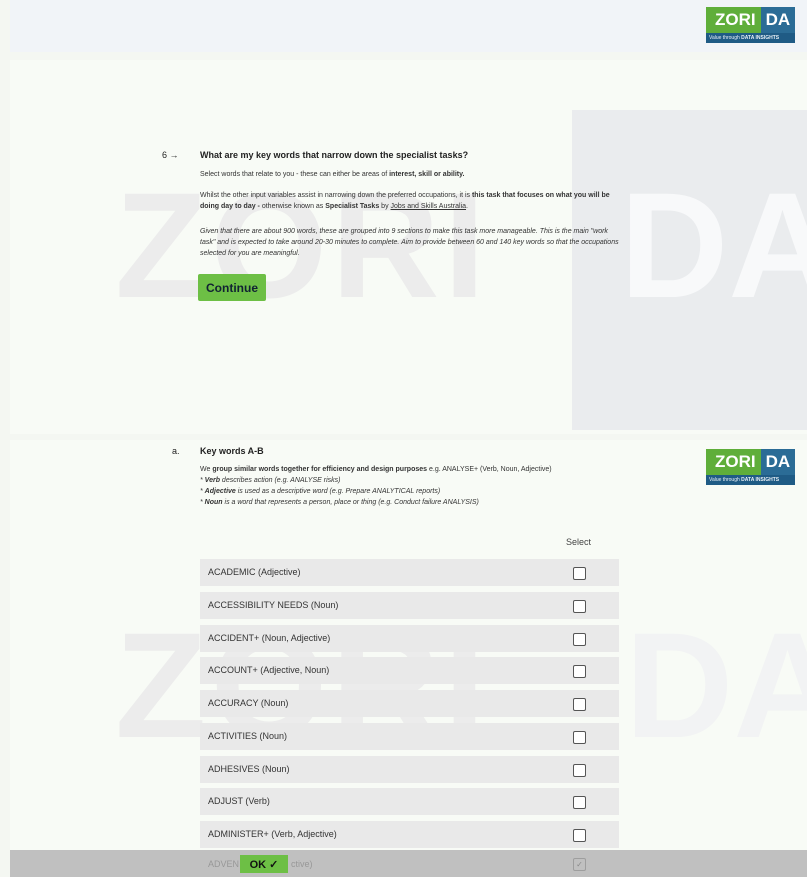  Describe the element at coordinates (272, 834) in the screenshot. I see `keyword-label: ADMINISTER+ (Verb, Adjective)` at that location.